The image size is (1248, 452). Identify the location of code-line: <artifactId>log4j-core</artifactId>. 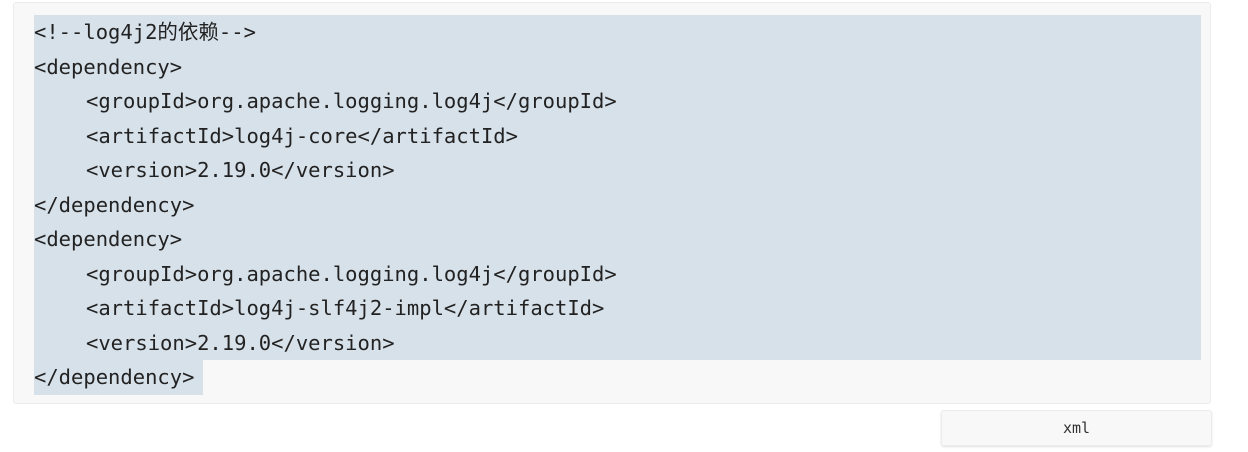
(617, 135).